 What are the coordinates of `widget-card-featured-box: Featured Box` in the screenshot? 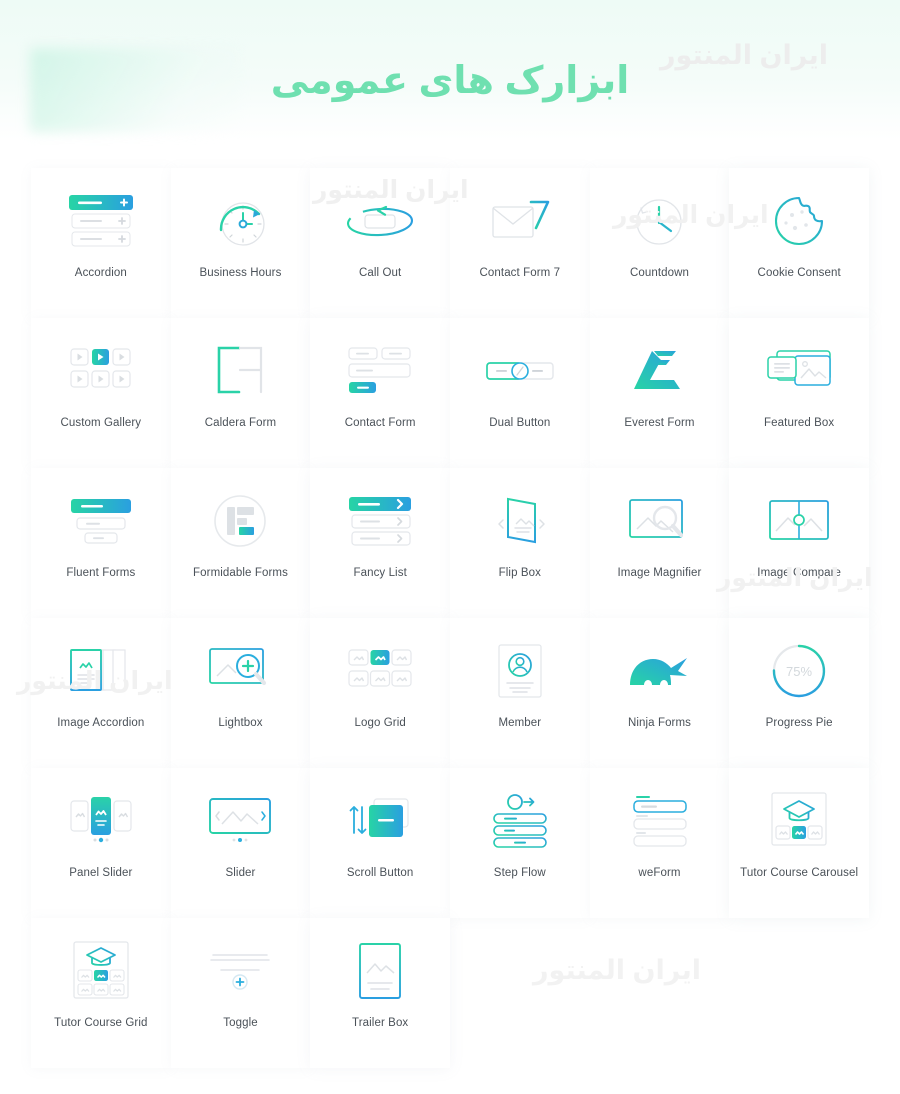 It's located at (799, 393).